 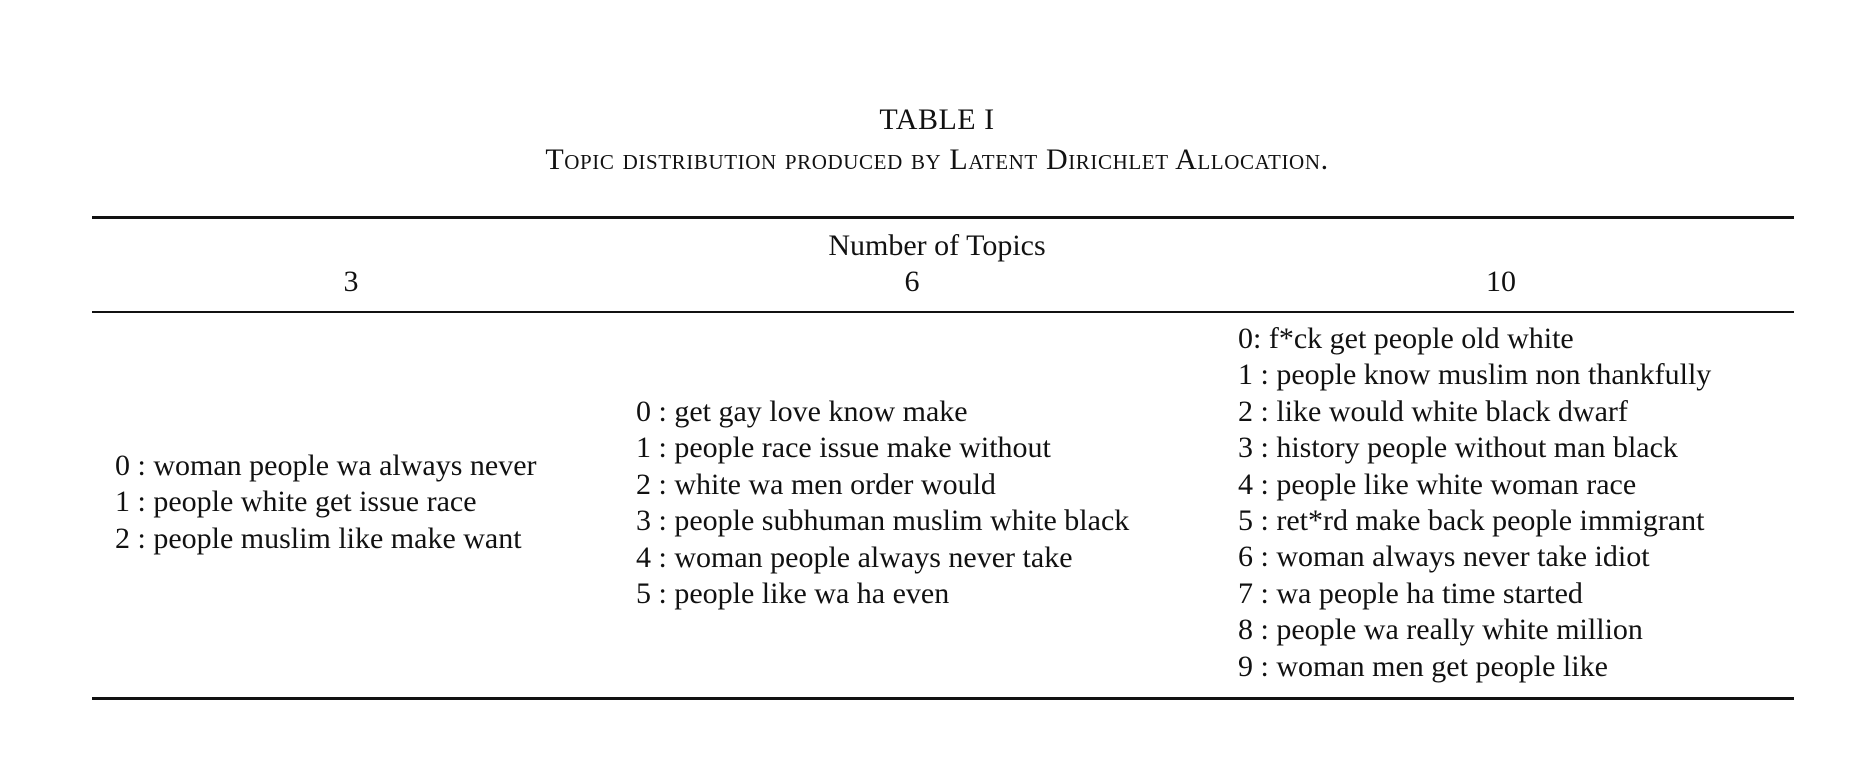 I want to click on bottom-rule, so click(x=943, y=698).